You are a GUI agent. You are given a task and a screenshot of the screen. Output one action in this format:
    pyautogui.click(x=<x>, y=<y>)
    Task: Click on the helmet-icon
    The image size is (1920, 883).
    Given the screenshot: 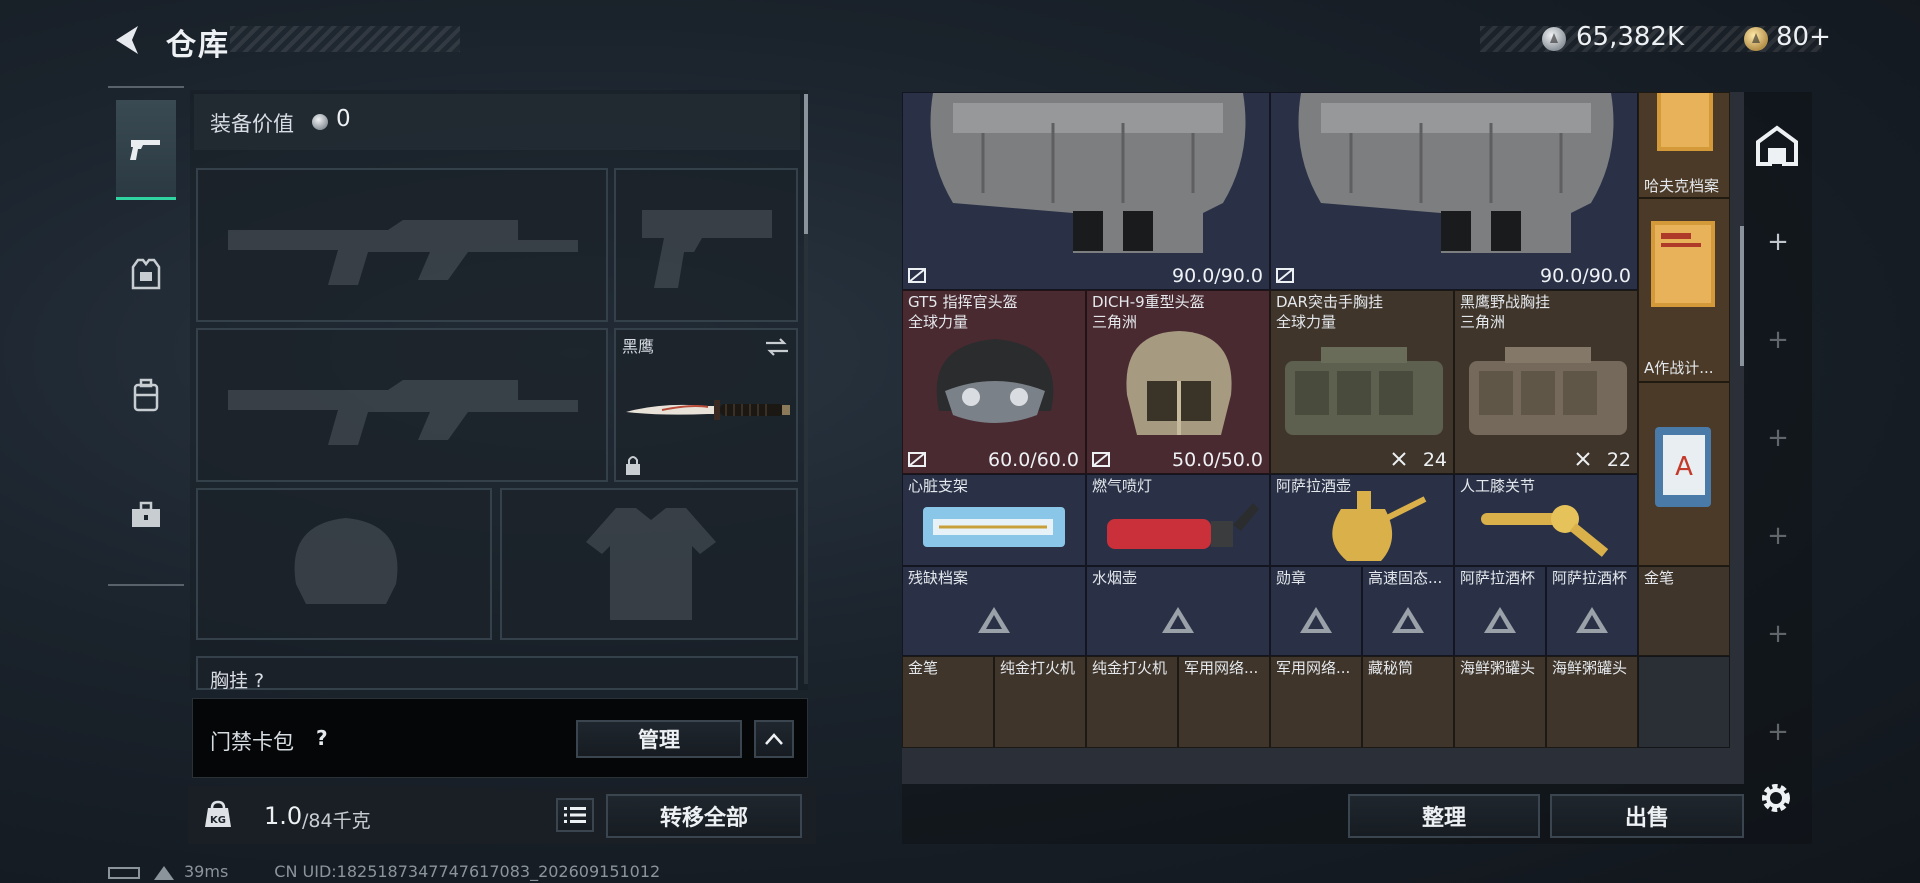 What is the action you would take?
    pyautogui.click(x=1179, y=383)
    